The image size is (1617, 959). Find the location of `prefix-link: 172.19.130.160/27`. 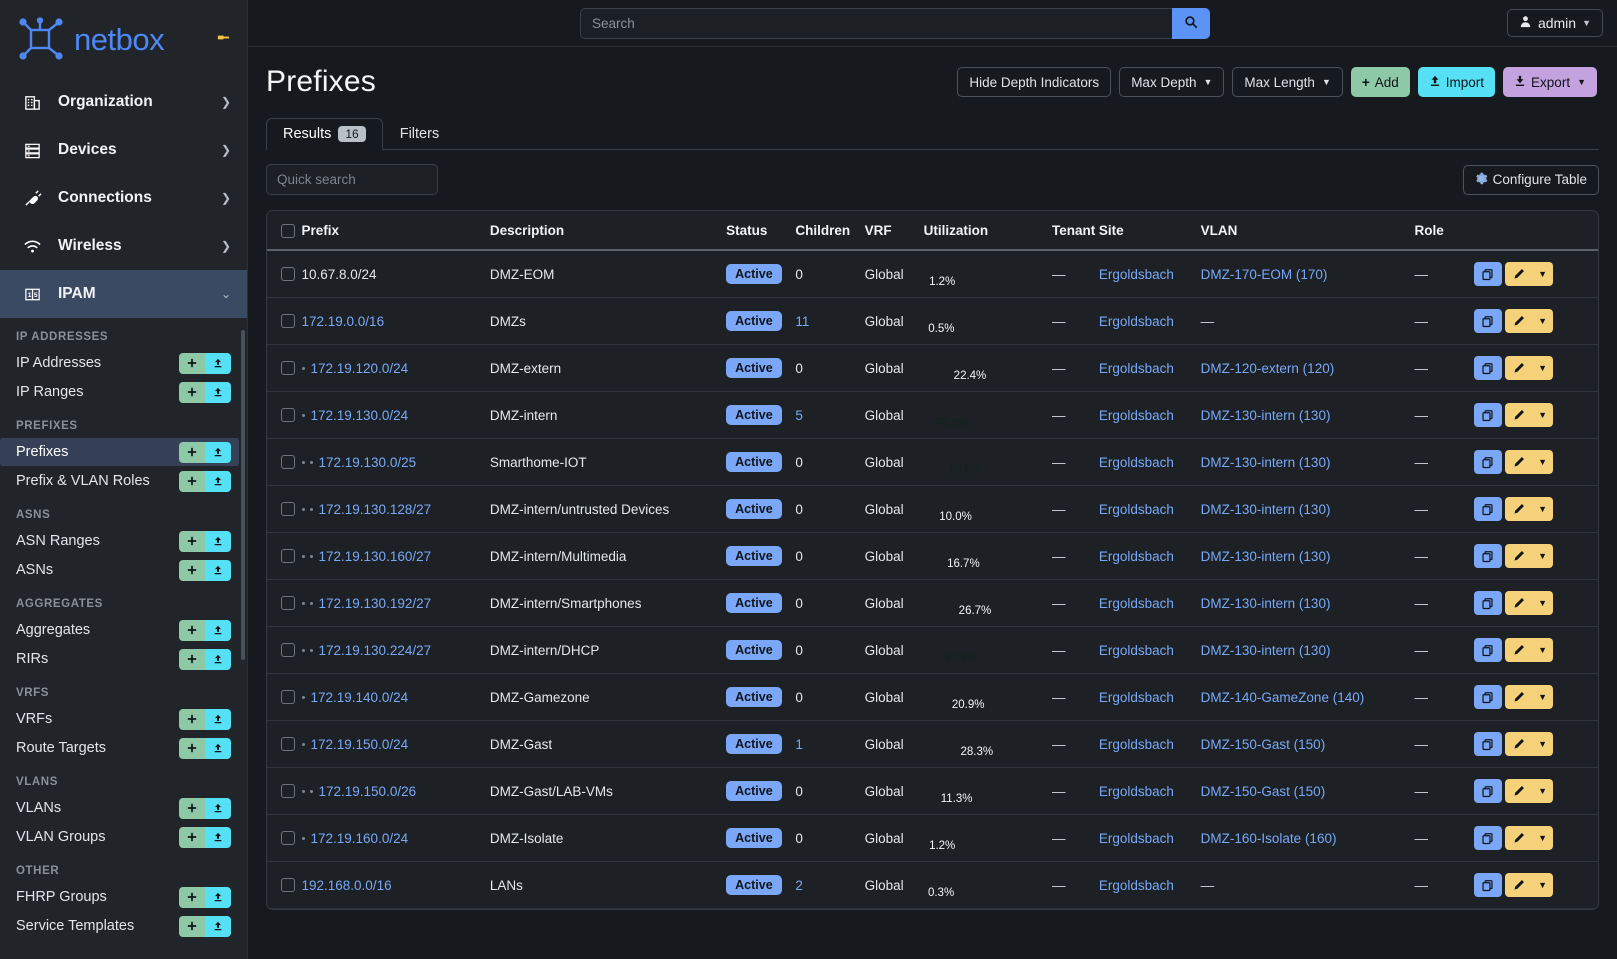

prefix-link: 172.19.130.160/27 is located at coordinates (375, 556).